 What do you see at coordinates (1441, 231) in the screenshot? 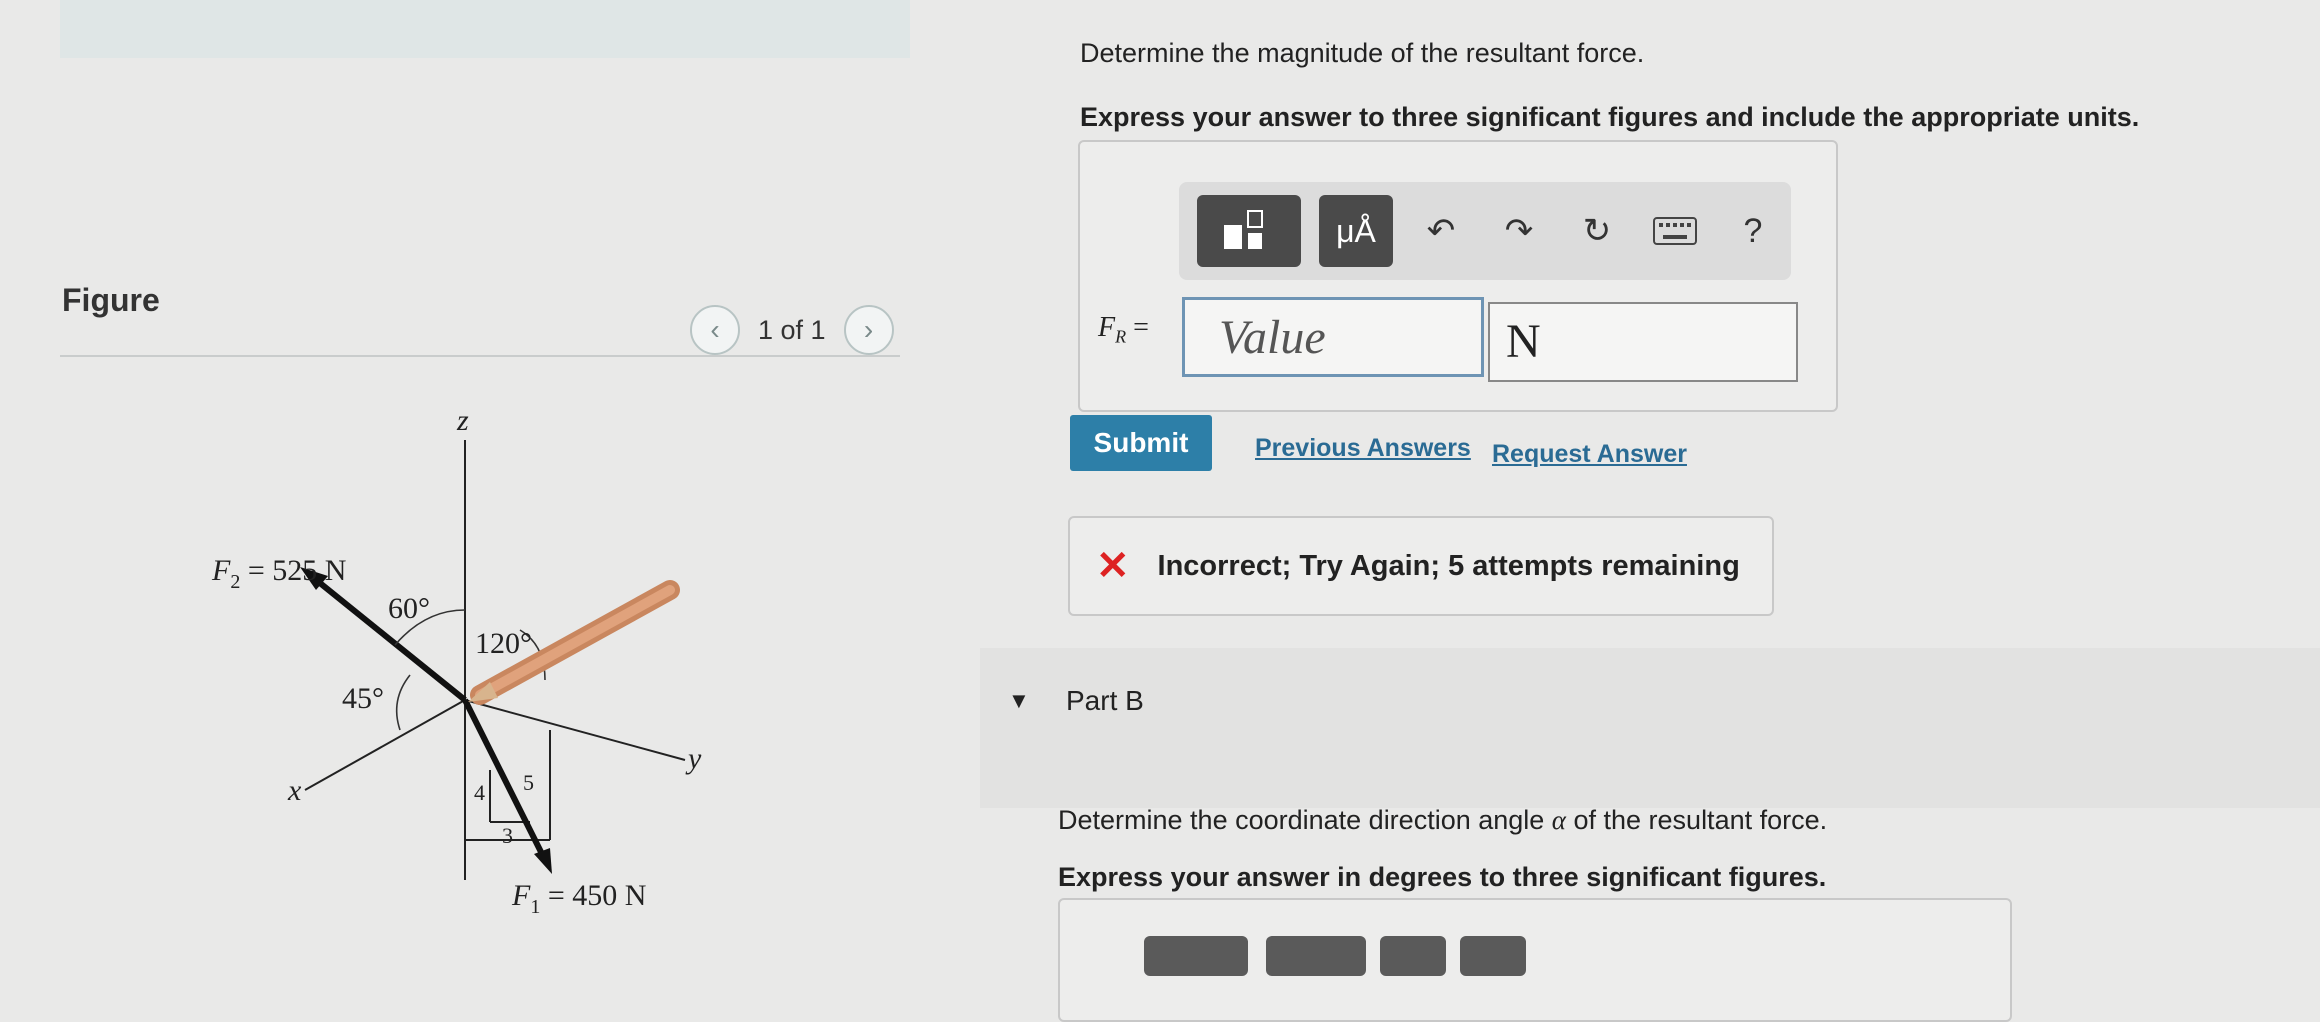
I see `undo-icon: ↶` at bounding box center [1441, 231].